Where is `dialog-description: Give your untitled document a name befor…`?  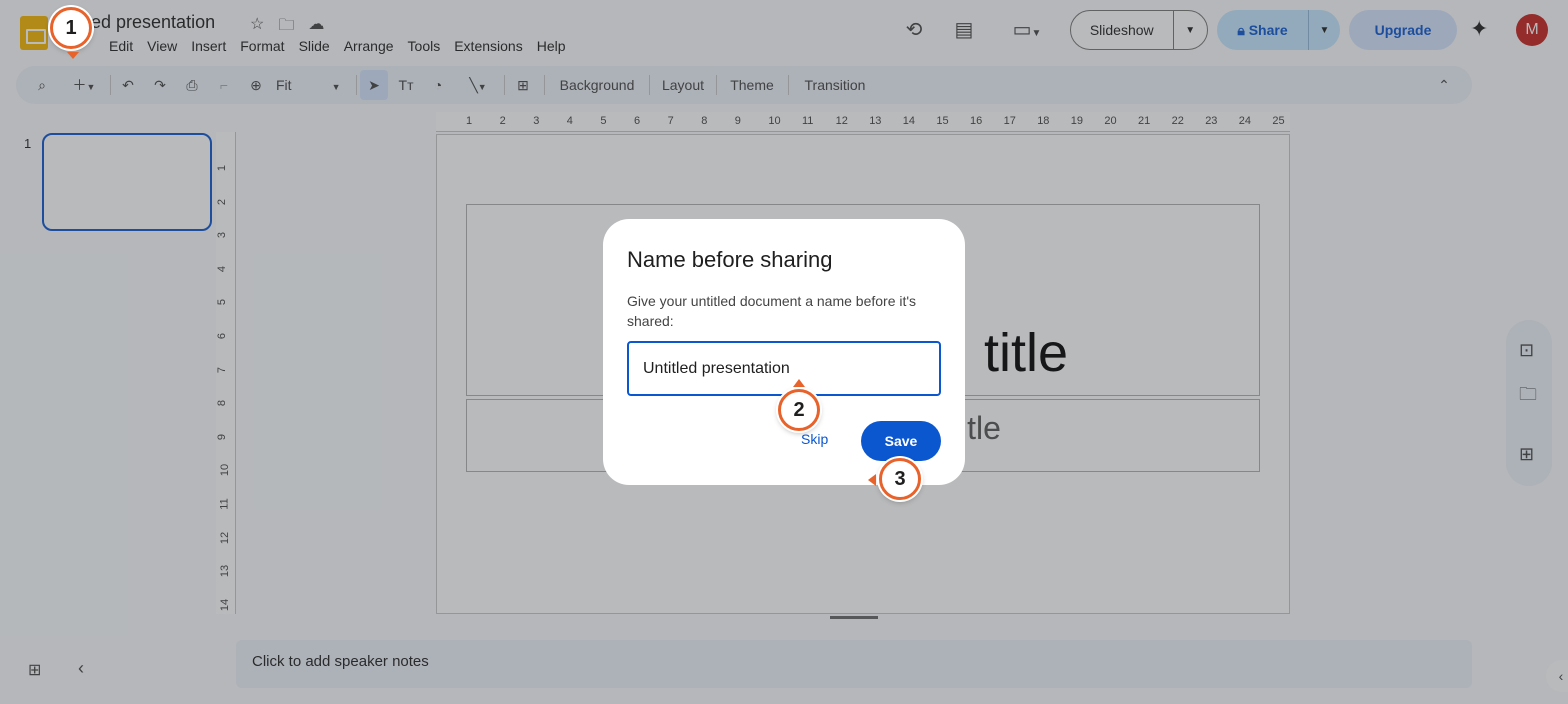 dialog-description: Give your untitled document a name befor… is located at coordinates (772, 311).